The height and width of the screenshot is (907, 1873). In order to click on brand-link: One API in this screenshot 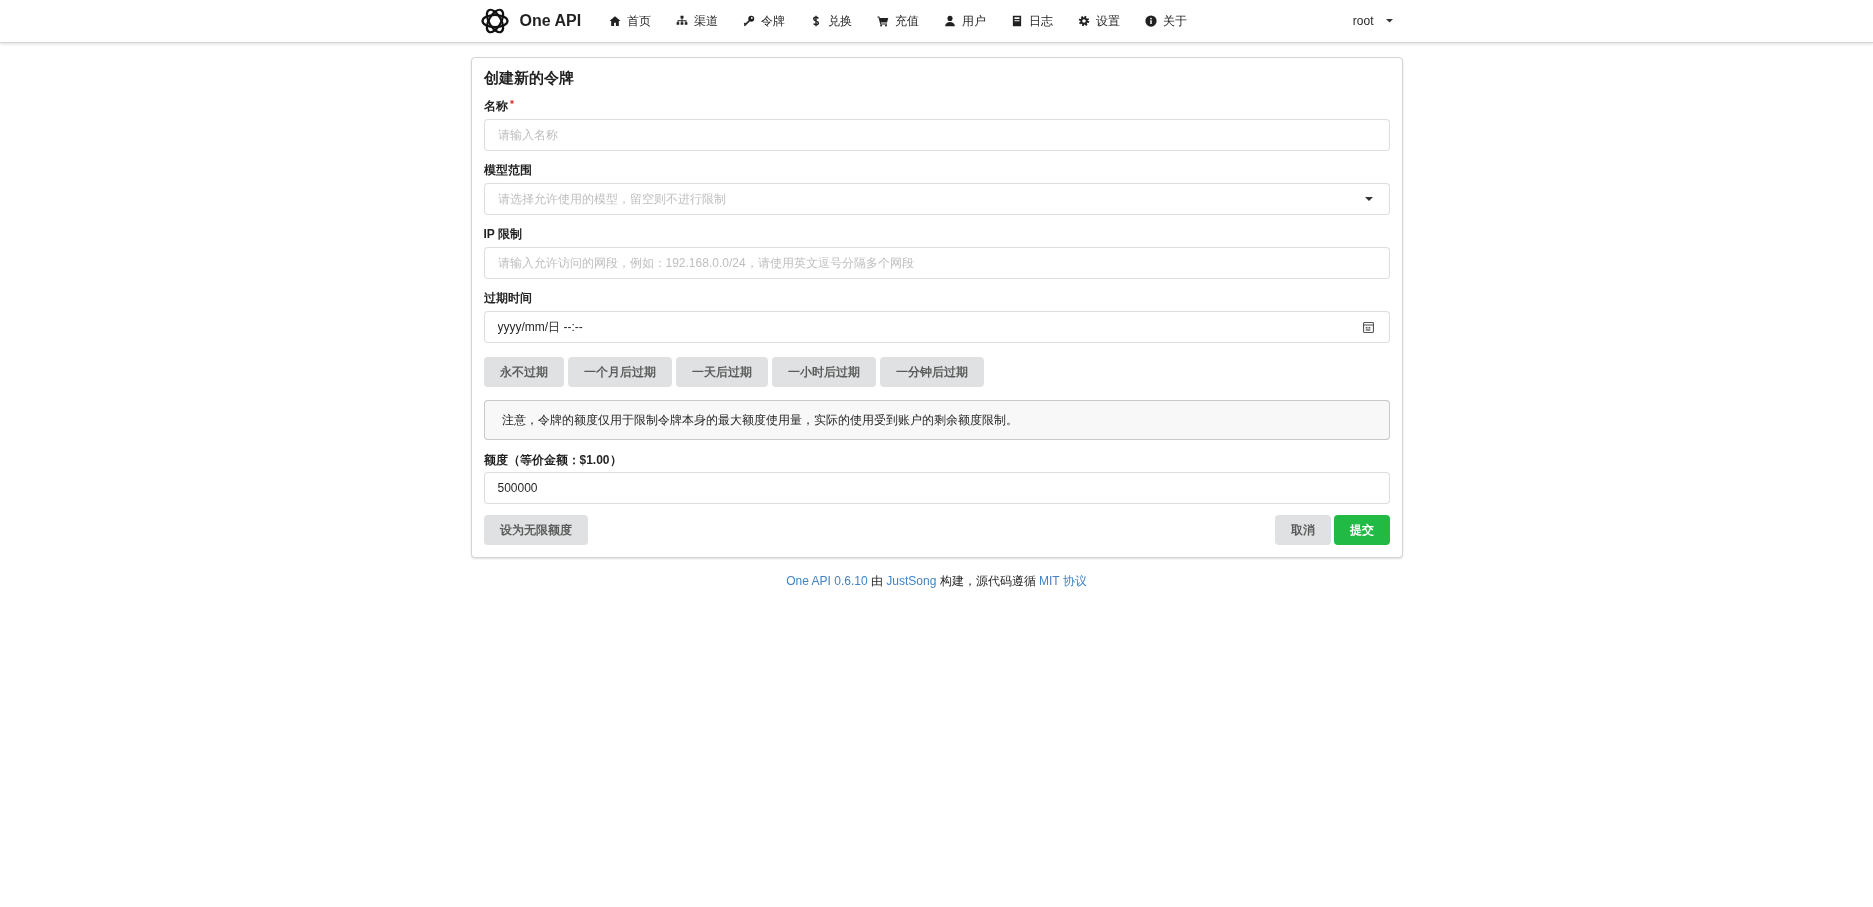, I will do `click(533, 21)`.